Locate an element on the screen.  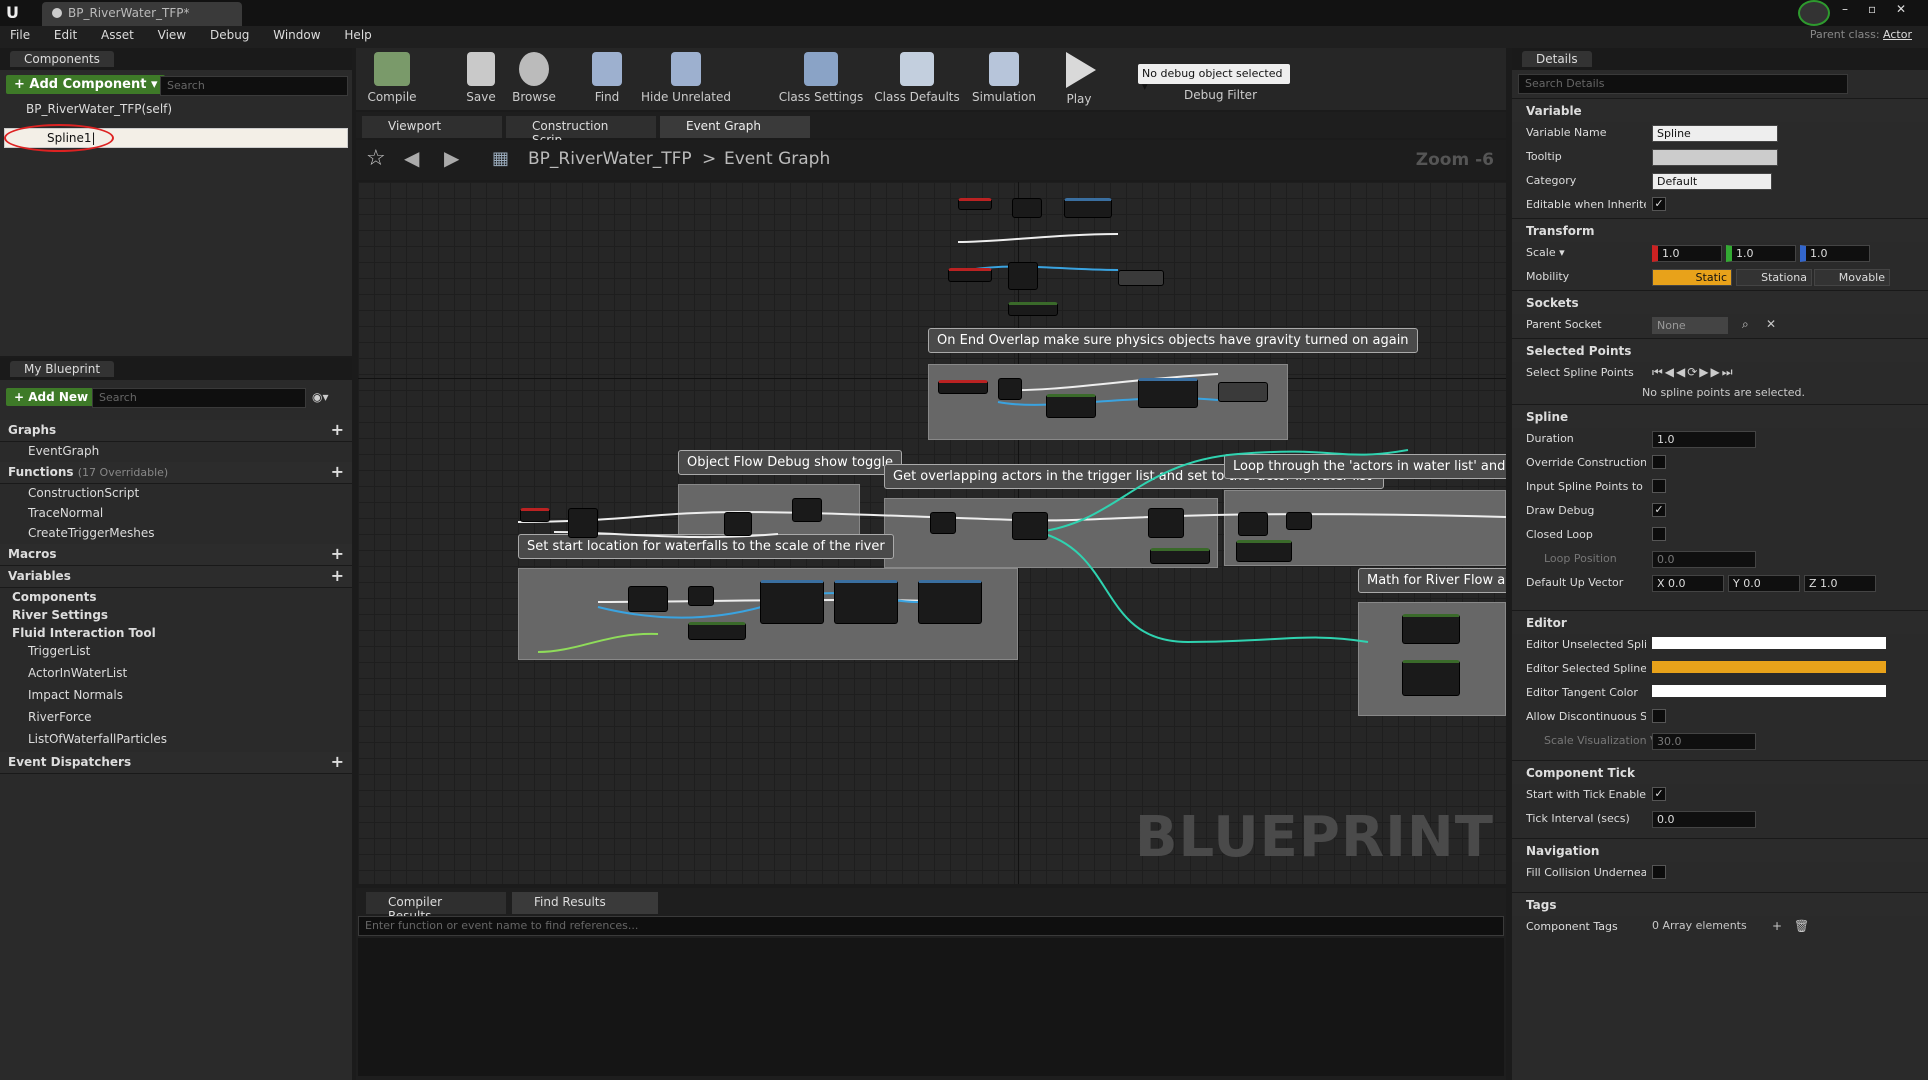
event-dispatchers-section: Event Dispatchers + is located at coordinates (176, 763).